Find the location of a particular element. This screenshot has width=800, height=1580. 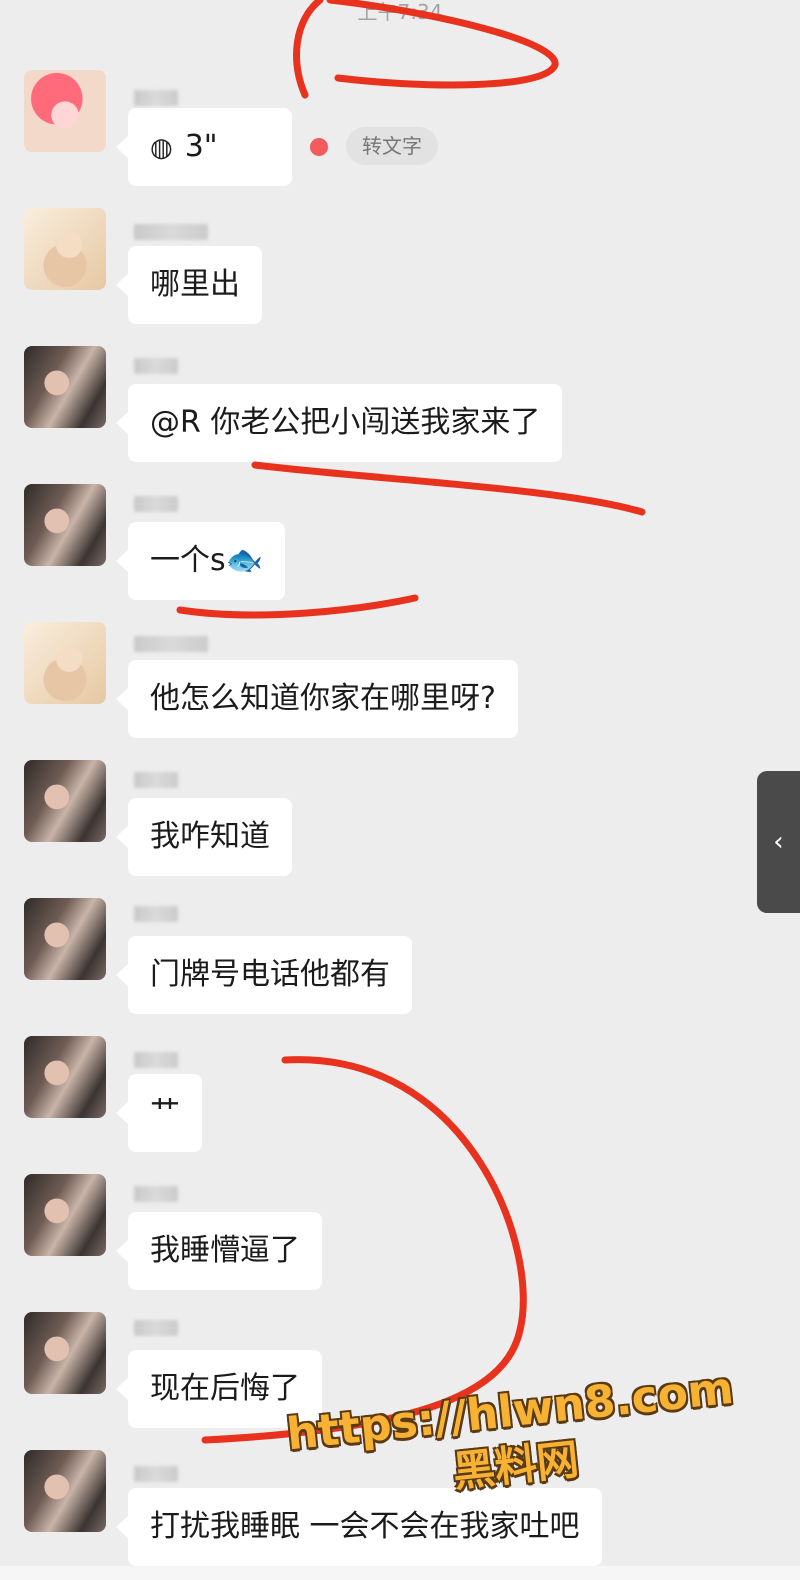

message-row: ◍ 3" 转文字 is located at coordinates (400, 135).